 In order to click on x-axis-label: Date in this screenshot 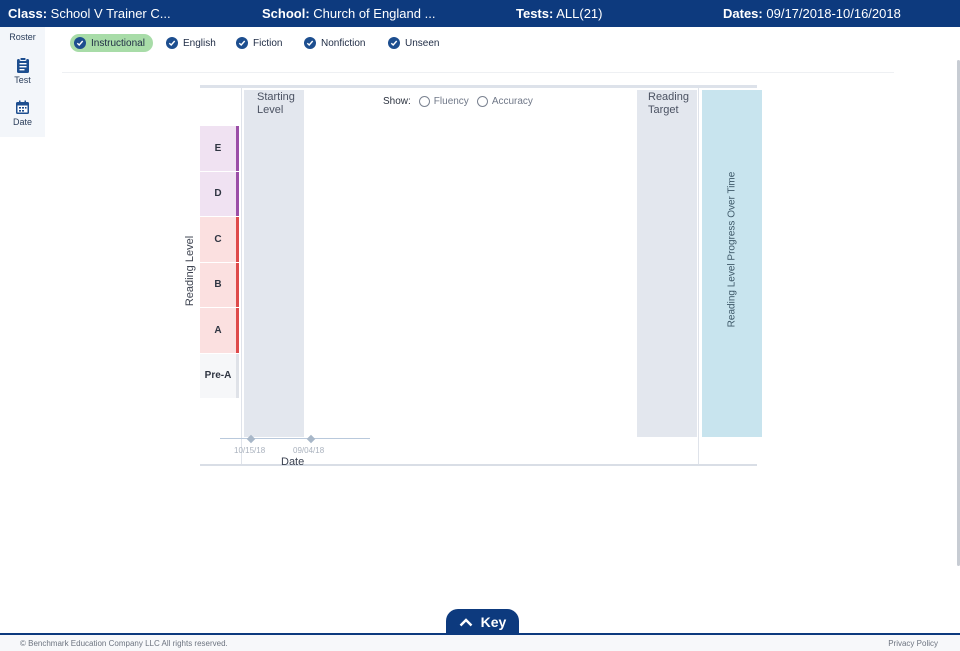, I will do `click(293, 462)`.